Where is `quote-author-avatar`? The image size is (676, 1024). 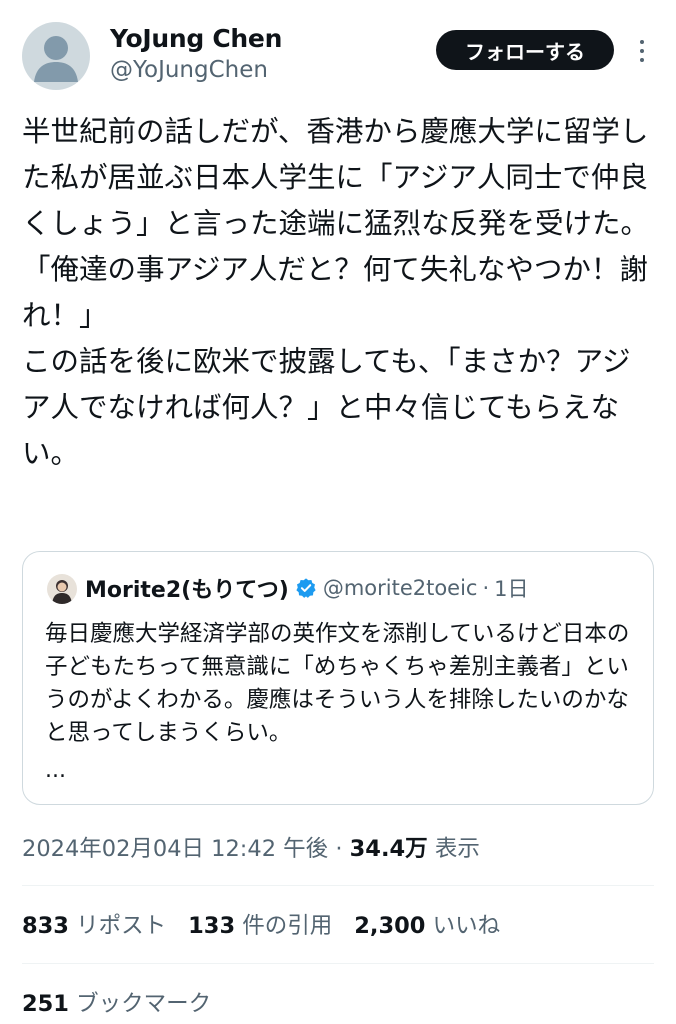 quote-author-avatar is located at coordinates (62, 589).